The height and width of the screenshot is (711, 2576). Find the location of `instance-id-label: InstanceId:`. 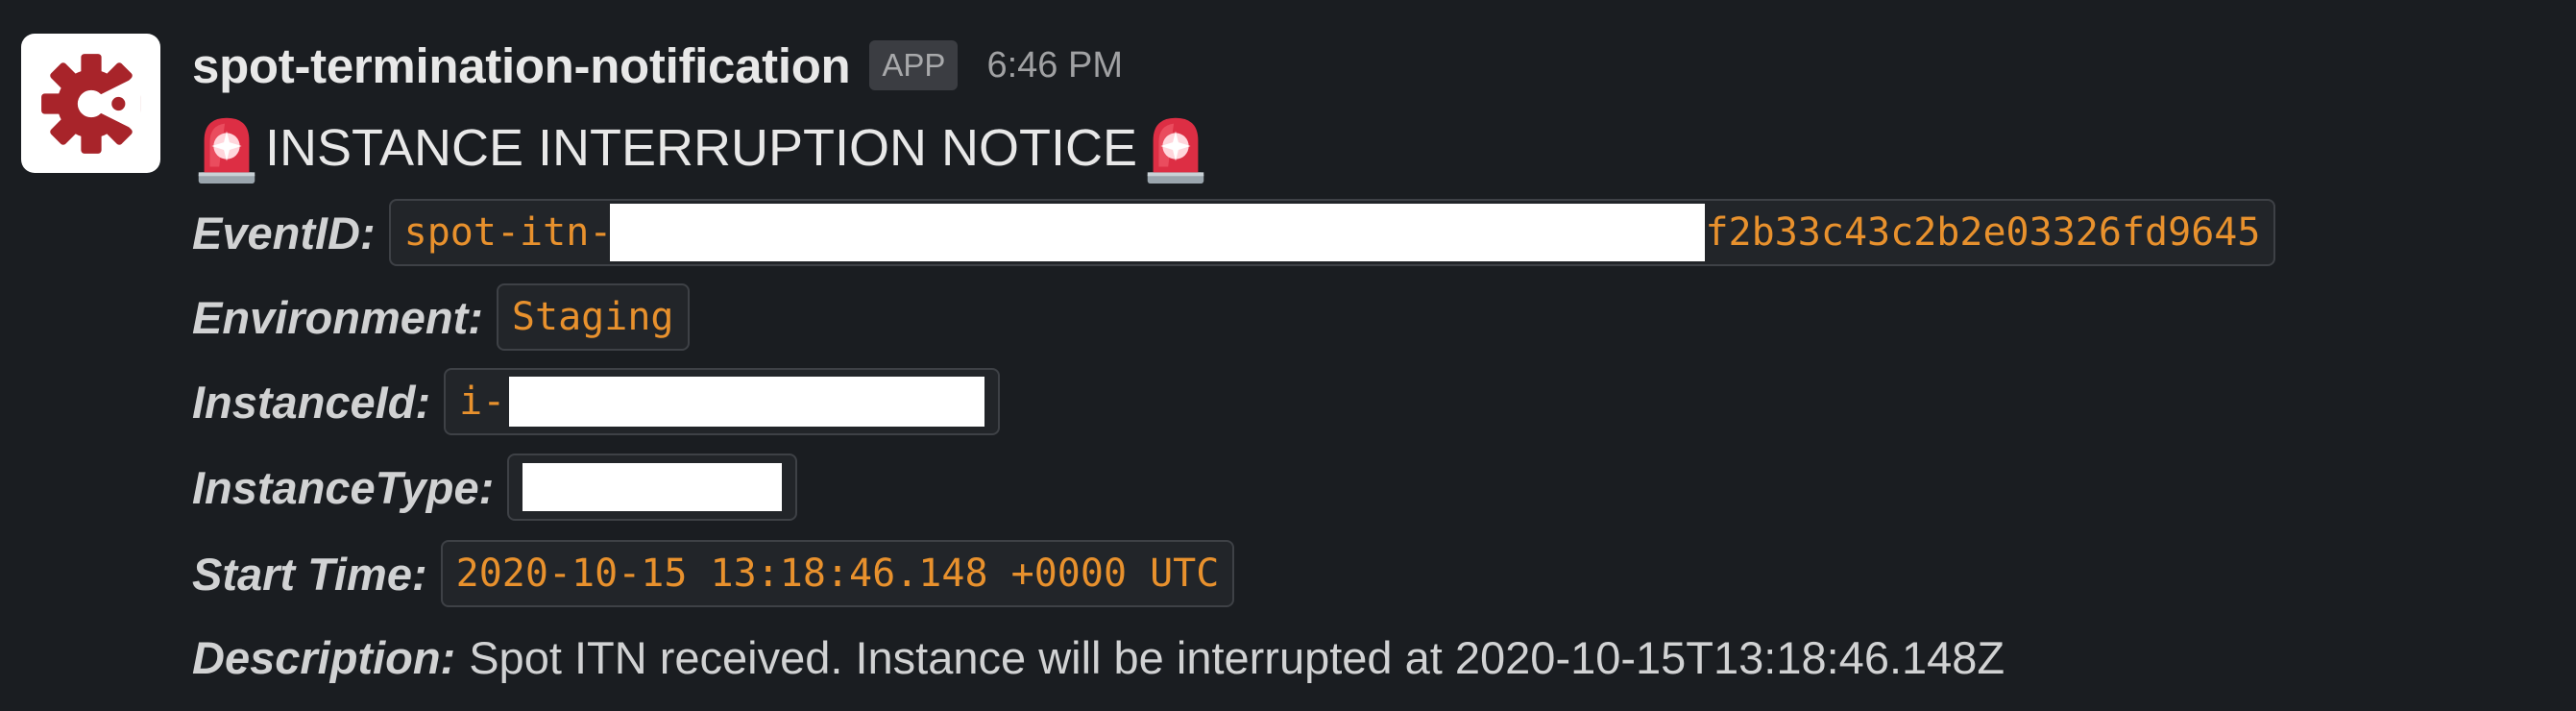

instance-id-label: InstanceId: is located at coordinates (311, 402).